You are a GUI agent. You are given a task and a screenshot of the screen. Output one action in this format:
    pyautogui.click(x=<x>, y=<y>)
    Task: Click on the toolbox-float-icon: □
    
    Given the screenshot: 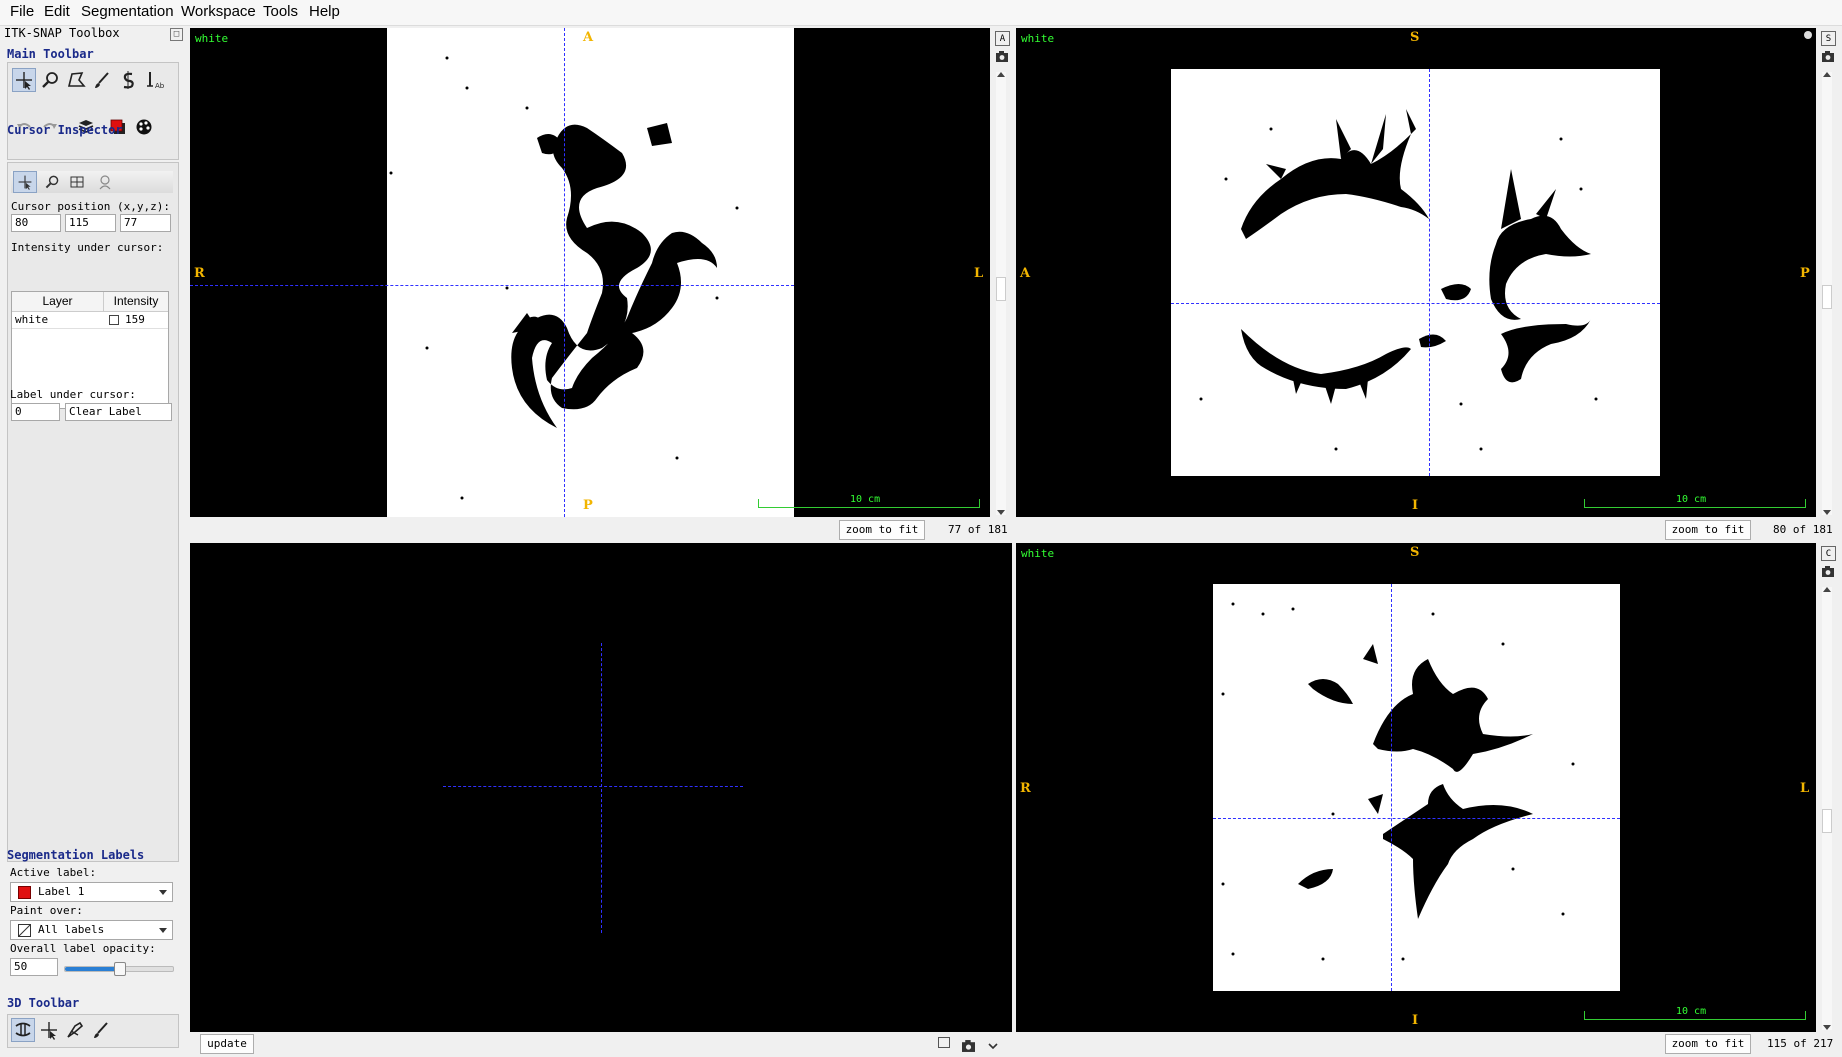 What is the action you would take?
    pyautogui.click(x=176, y=34)
    